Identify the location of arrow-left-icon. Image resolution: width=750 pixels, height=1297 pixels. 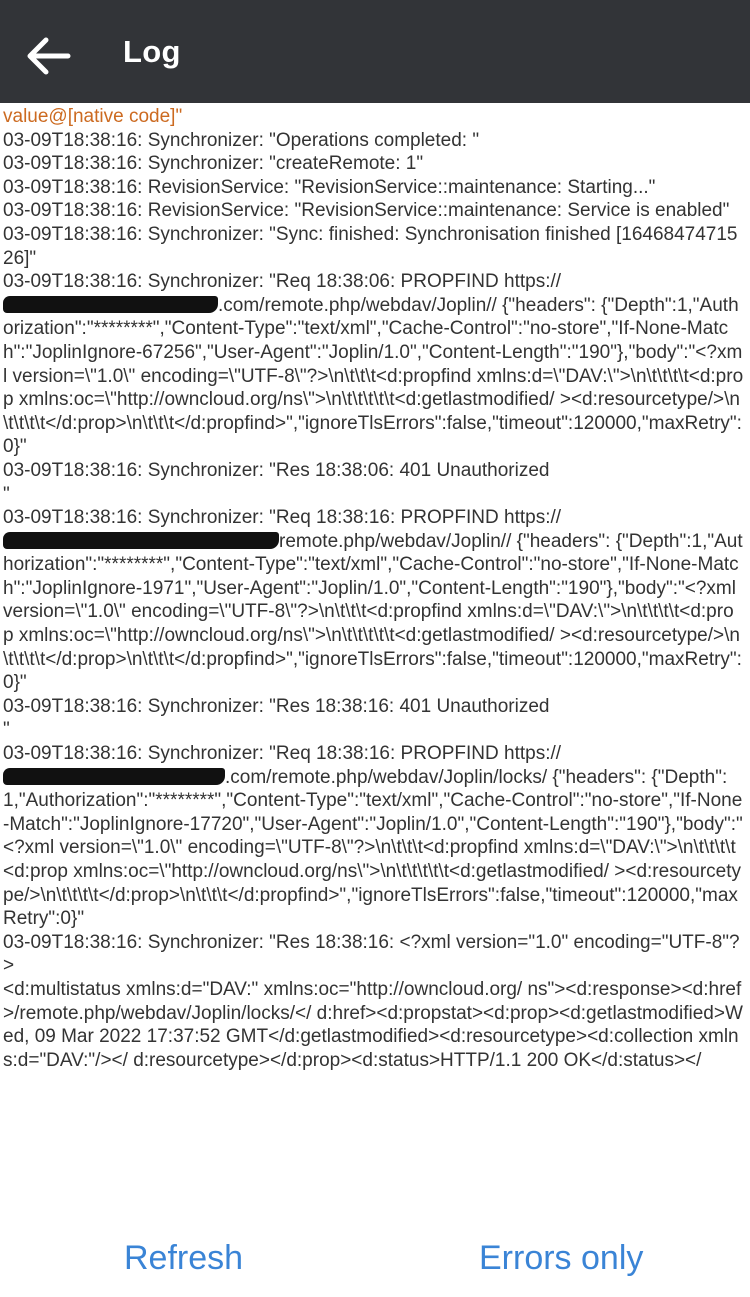
(49, 56).